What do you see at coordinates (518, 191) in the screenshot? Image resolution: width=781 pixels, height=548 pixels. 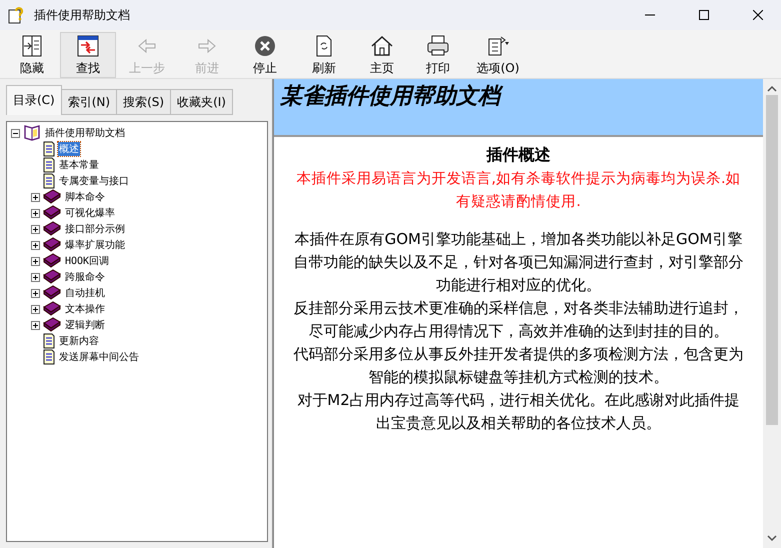 I see `warning-paragraph: 本插件采用易语言为开发语言,如有杀毒软件提示为病毒均为误杀.如有疑惑请酌情使用.` at bounding box center [518, 191].